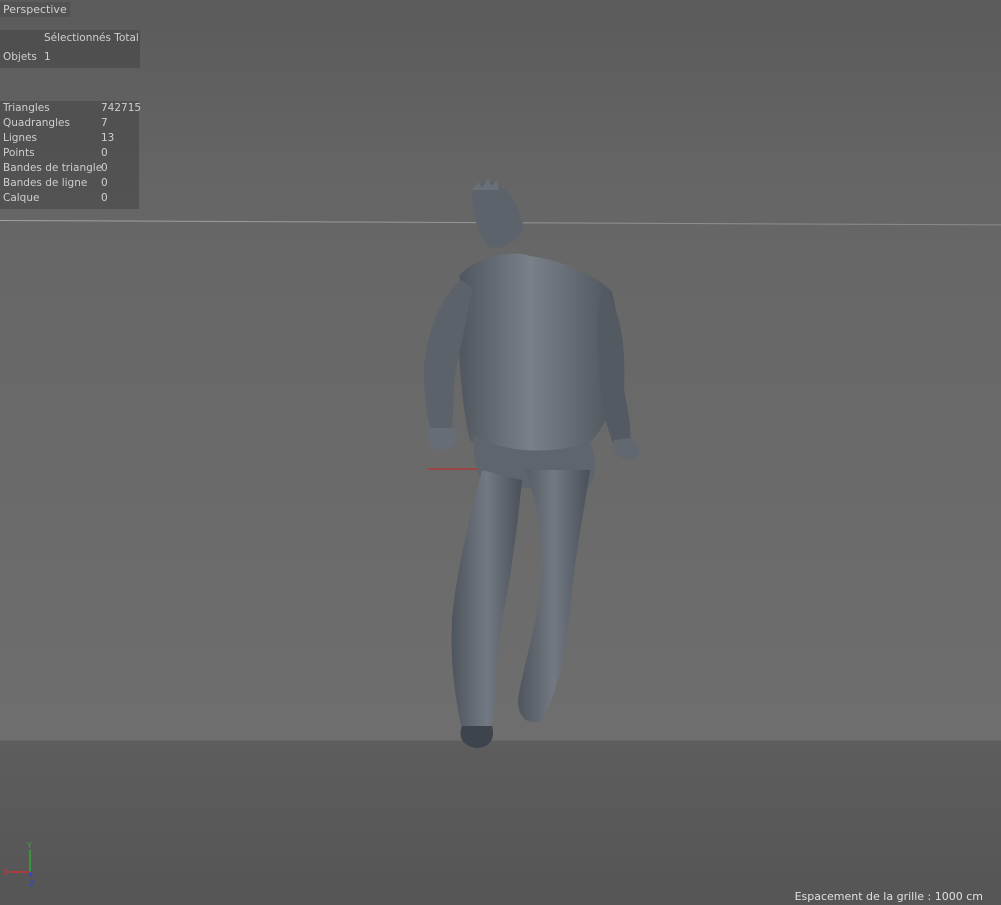  Describe the element at coordinates (29, 845) in the screenshot. I see `y-axis-label: Y` at that location.